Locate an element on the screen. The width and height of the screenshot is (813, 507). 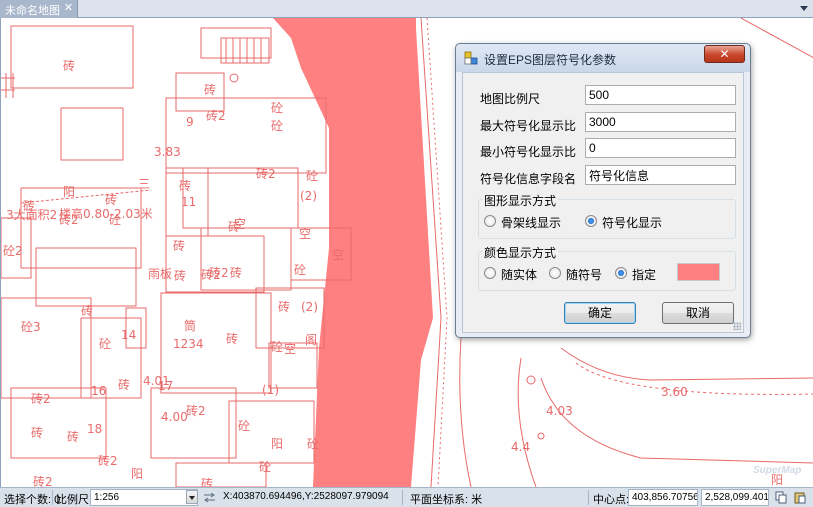
map-label: 楼高0.80-2.03米 is located at coordinates (106, 213).